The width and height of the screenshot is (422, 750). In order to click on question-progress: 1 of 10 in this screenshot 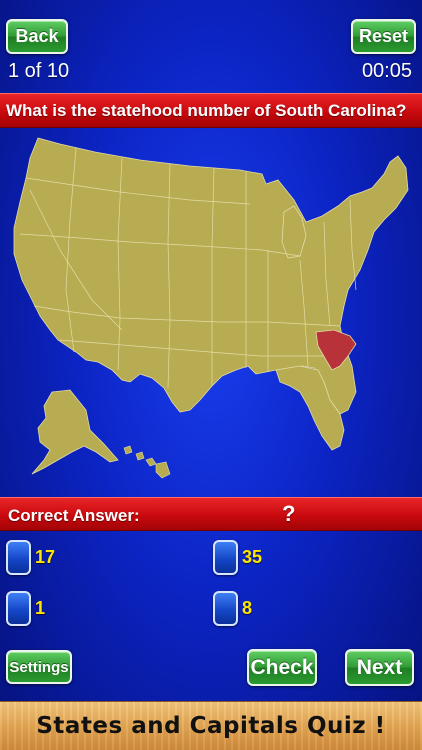, I will do `click(39, 71)`.